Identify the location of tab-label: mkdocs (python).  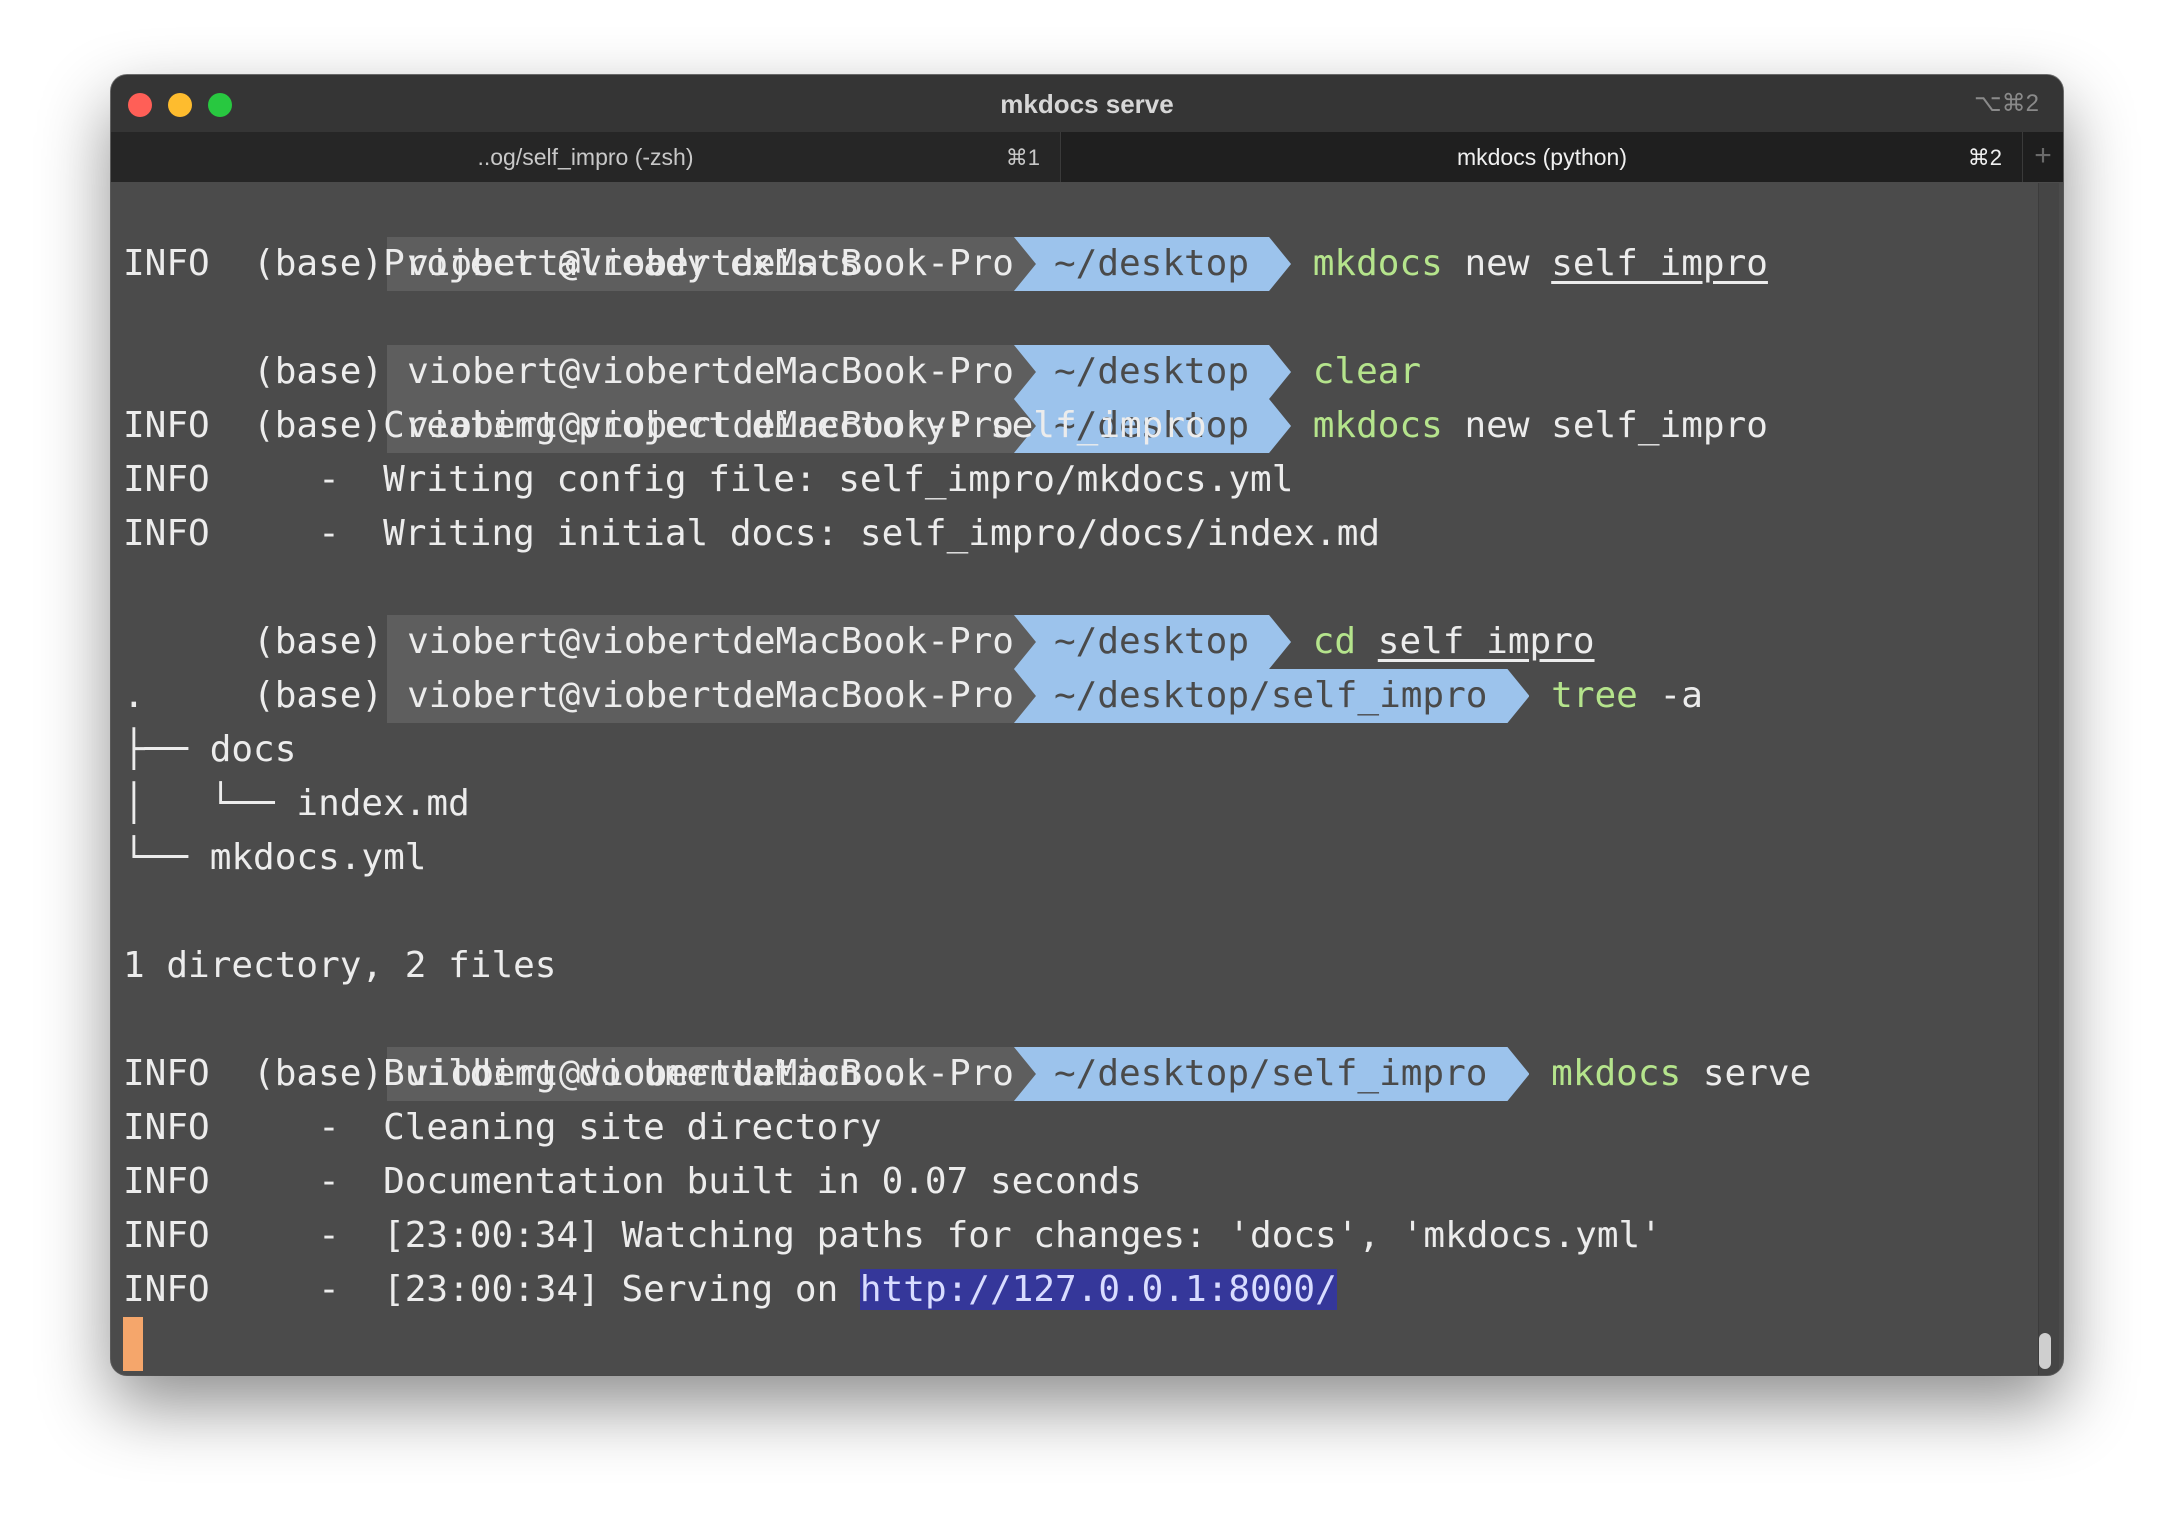
(1541, 157).